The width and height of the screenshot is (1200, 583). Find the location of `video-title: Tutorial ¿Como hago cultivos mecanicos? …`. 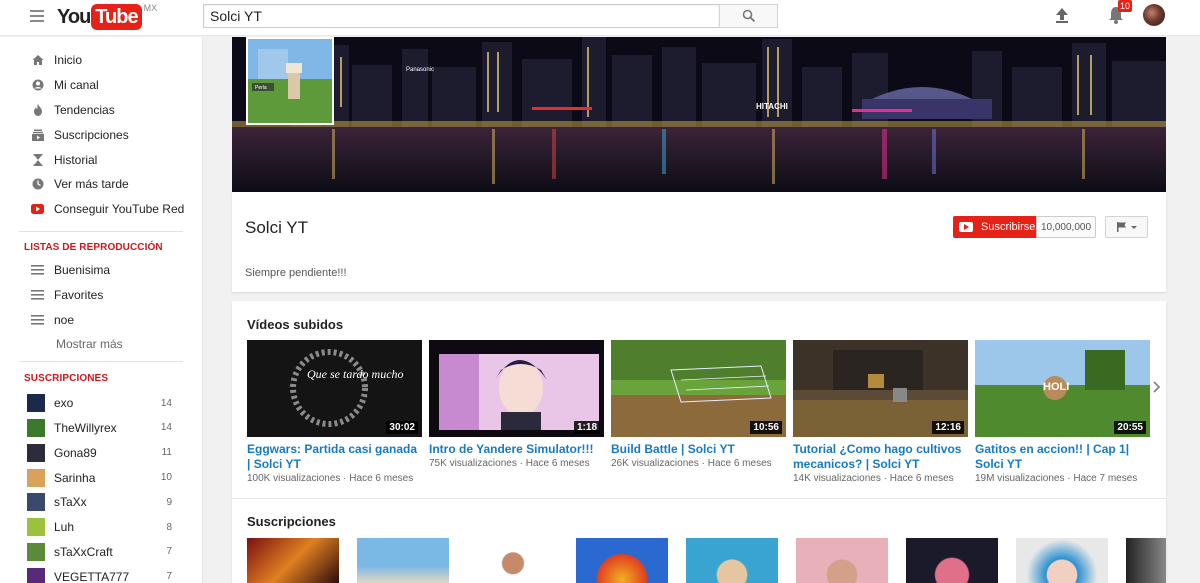

video-title: Tutorial ¿Como hago cultivos mecanicos? … is located at coordinates (880, 457).